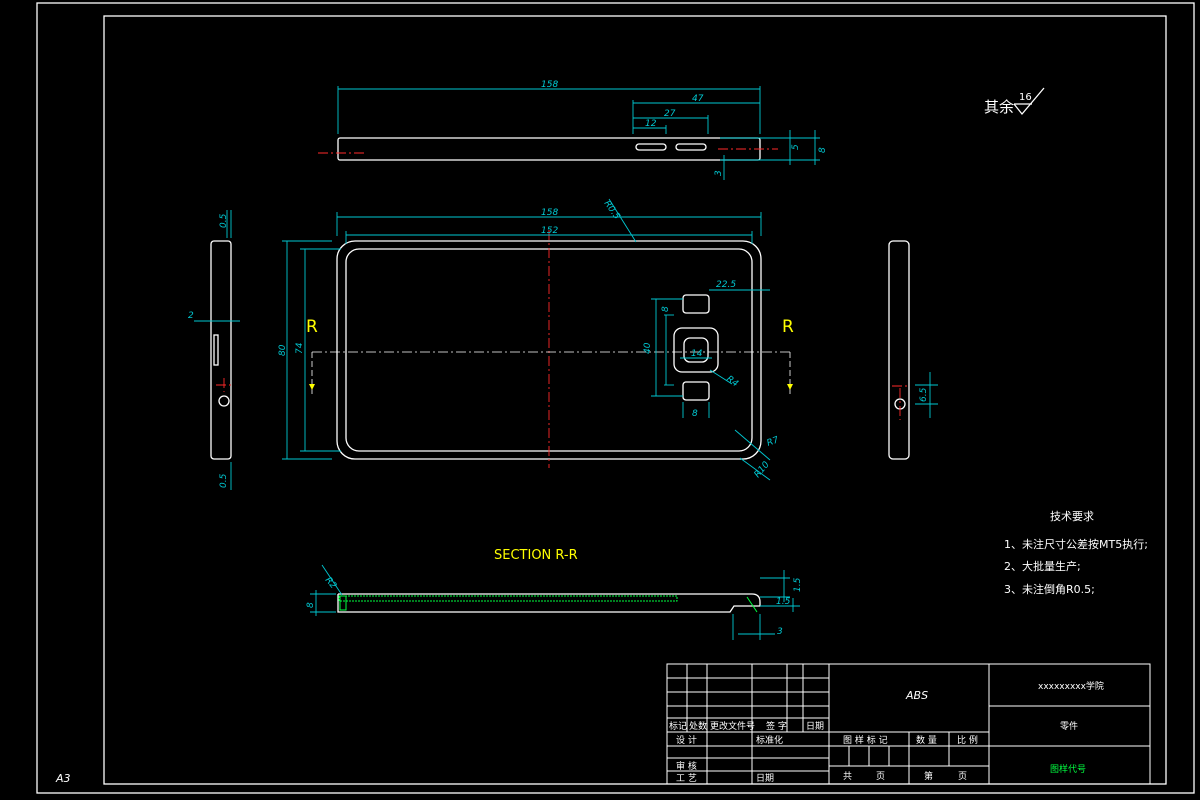 This screenshot has height=800, width=1200. I want to click on dim-section-r2: R2, so click(331, 584).